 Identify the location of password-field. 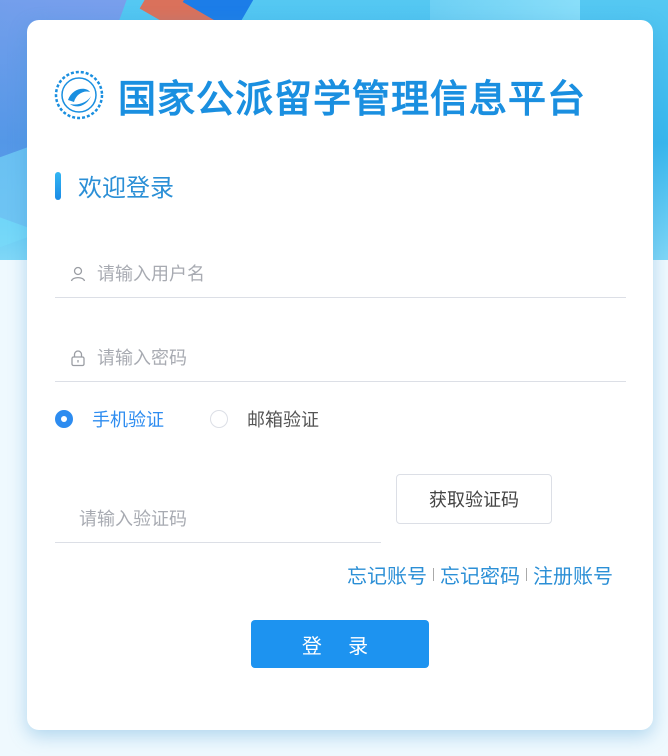
(340, 358).